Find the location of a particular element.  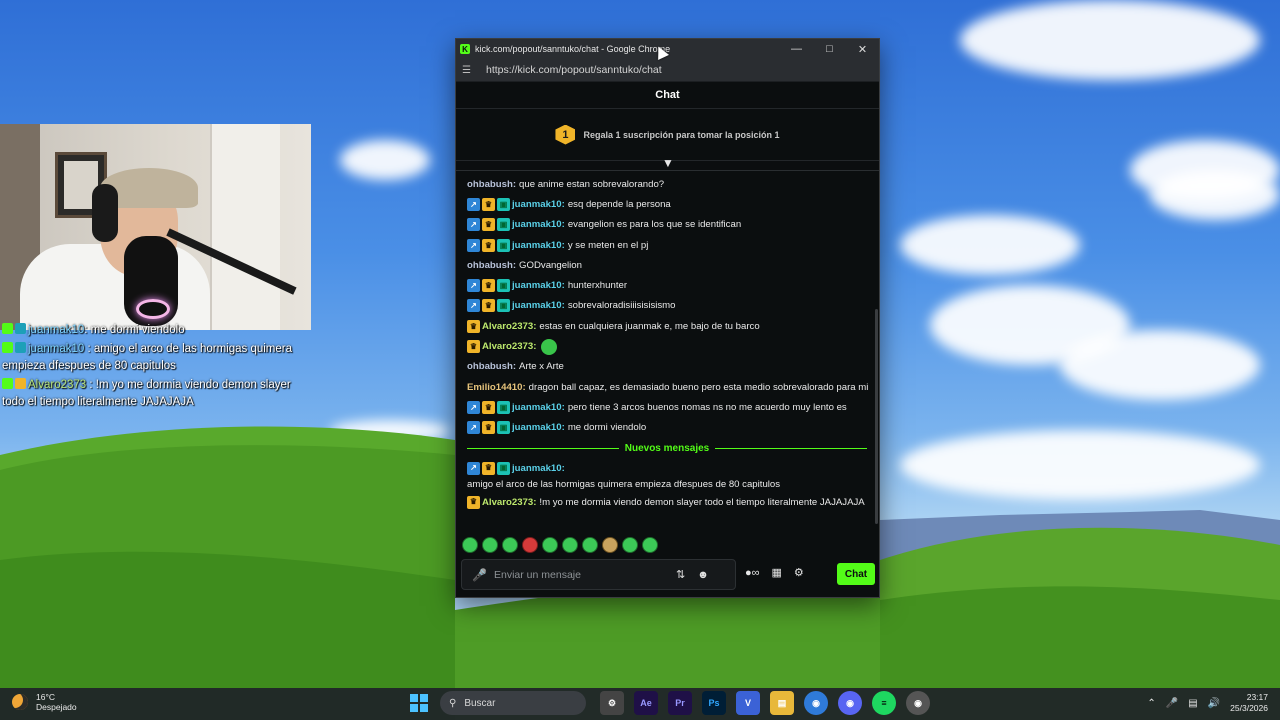

volume-icon: 🔊 is located at coordinates (1214, 703).